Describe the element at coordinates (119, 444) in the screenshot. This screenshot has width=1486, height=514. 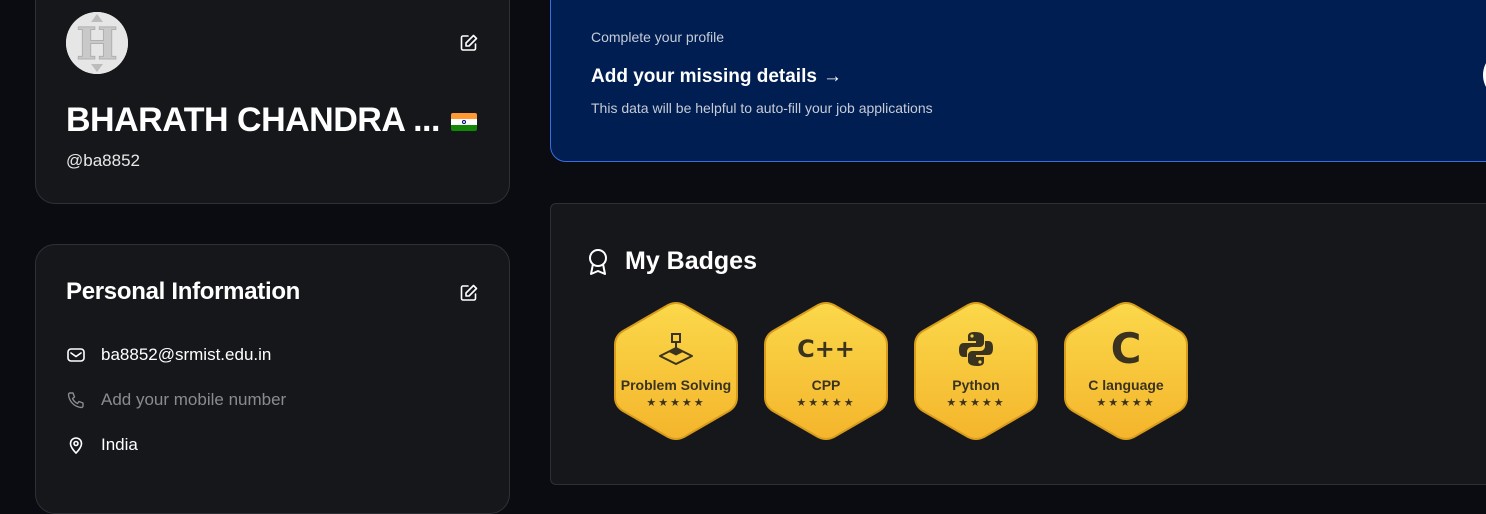
I see `country-value: India` at that location.